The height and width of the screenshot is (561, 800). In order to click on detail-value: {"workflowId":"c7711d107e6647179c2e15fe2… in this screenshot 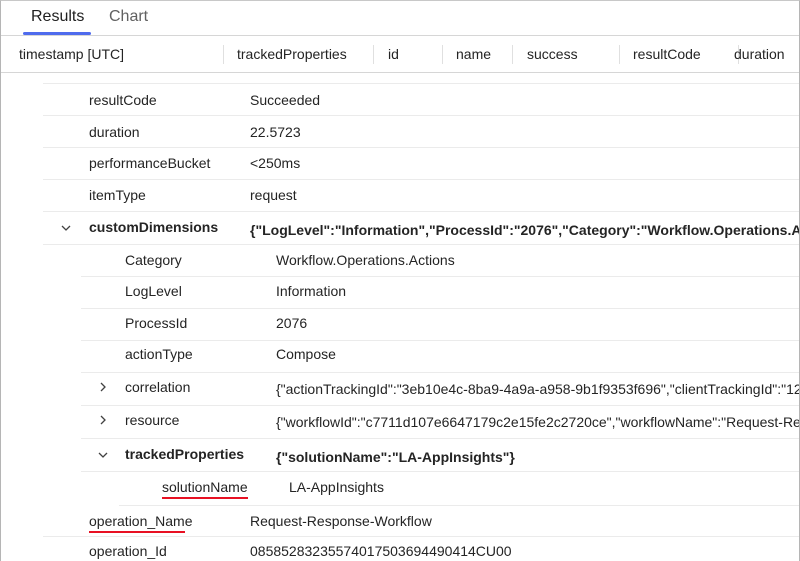, I will do `click(538, 422)`.